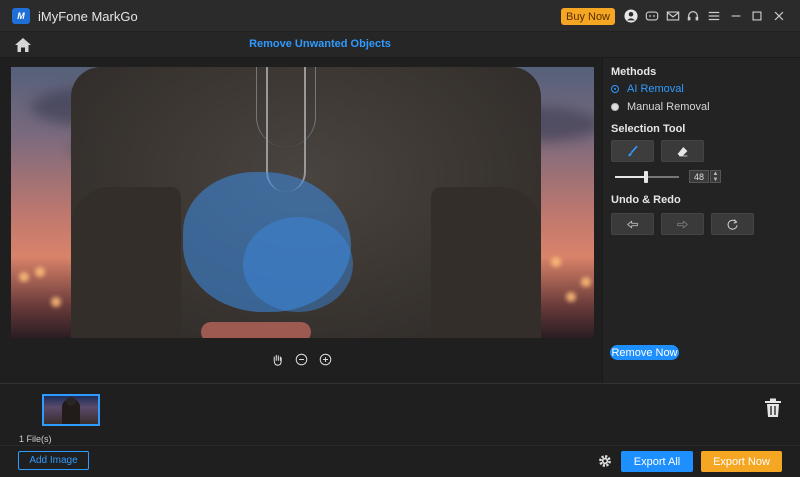 This screenshot has width=800, height=477. What do you see at coordinates (615, 107) in the screenshot?
I see `radio-unselected-icon` at bounding box center [615, 107].